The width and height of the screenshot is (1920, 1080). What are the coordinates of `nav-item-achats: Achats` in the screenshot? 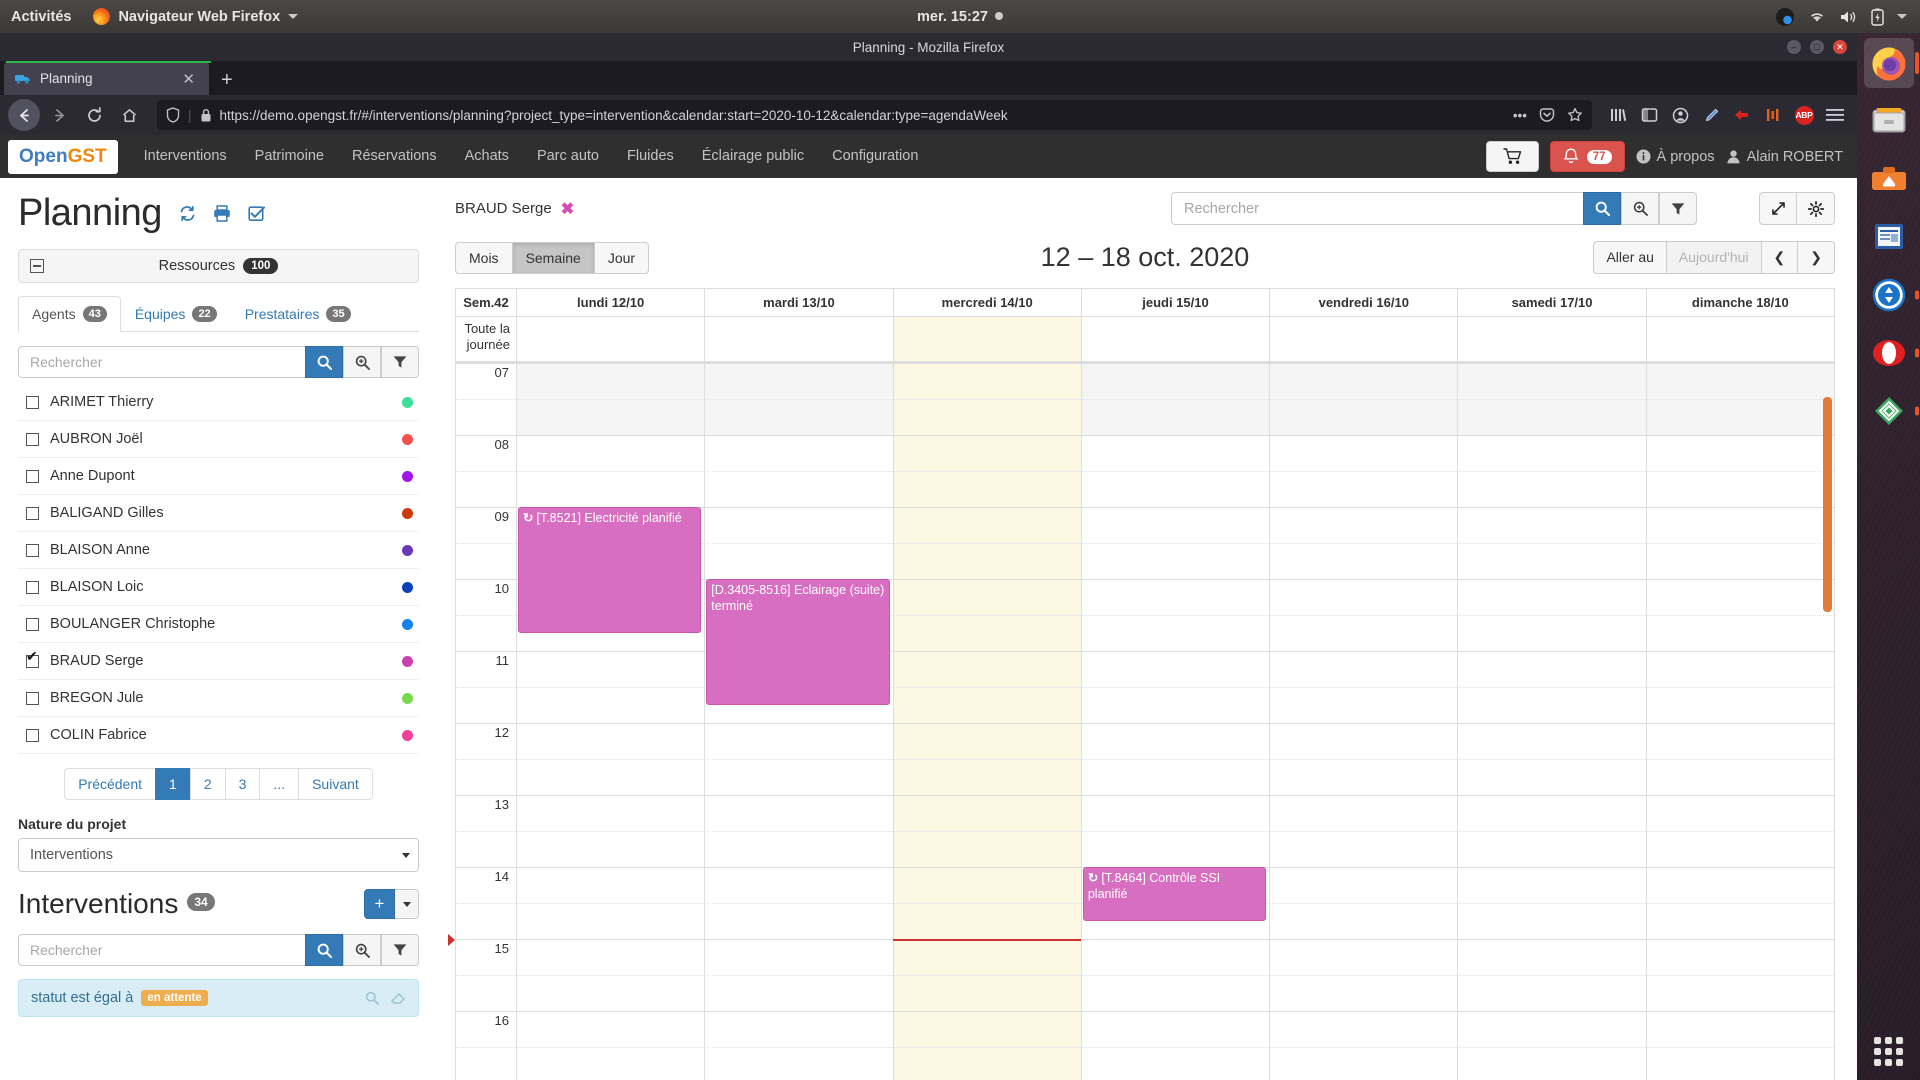 It's located at (487, 156).